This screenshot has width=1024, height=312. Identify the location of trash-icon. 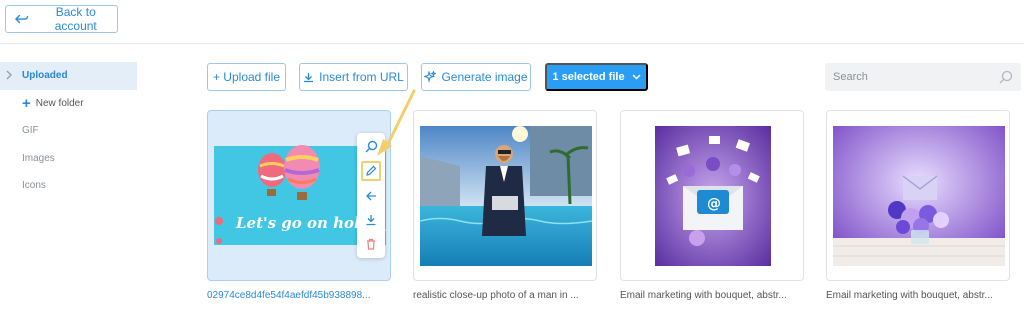
(371, 244).